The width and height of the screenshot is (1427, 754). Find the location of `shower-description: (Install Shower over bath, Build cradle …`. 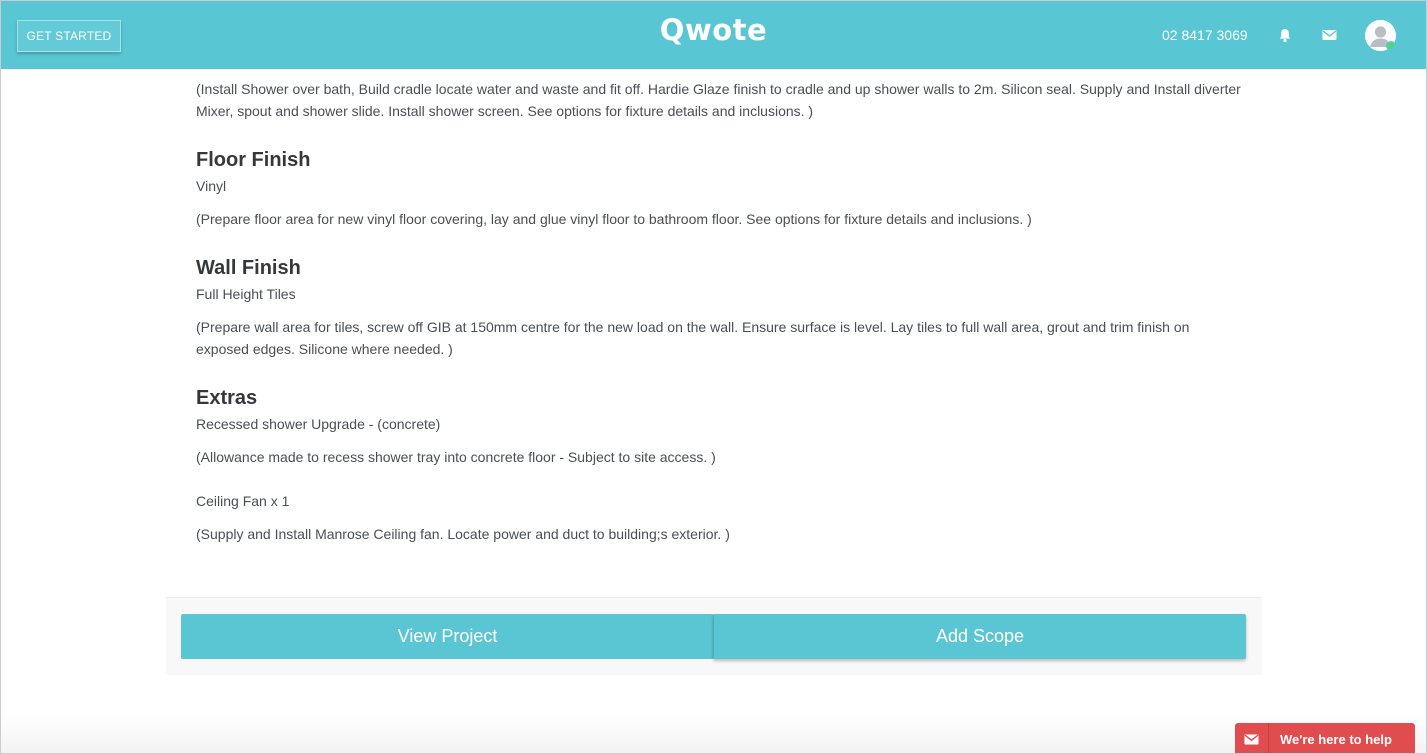

shower-description: (Install Shower over bath, Build cradle … is located at coordinates (718, 100).